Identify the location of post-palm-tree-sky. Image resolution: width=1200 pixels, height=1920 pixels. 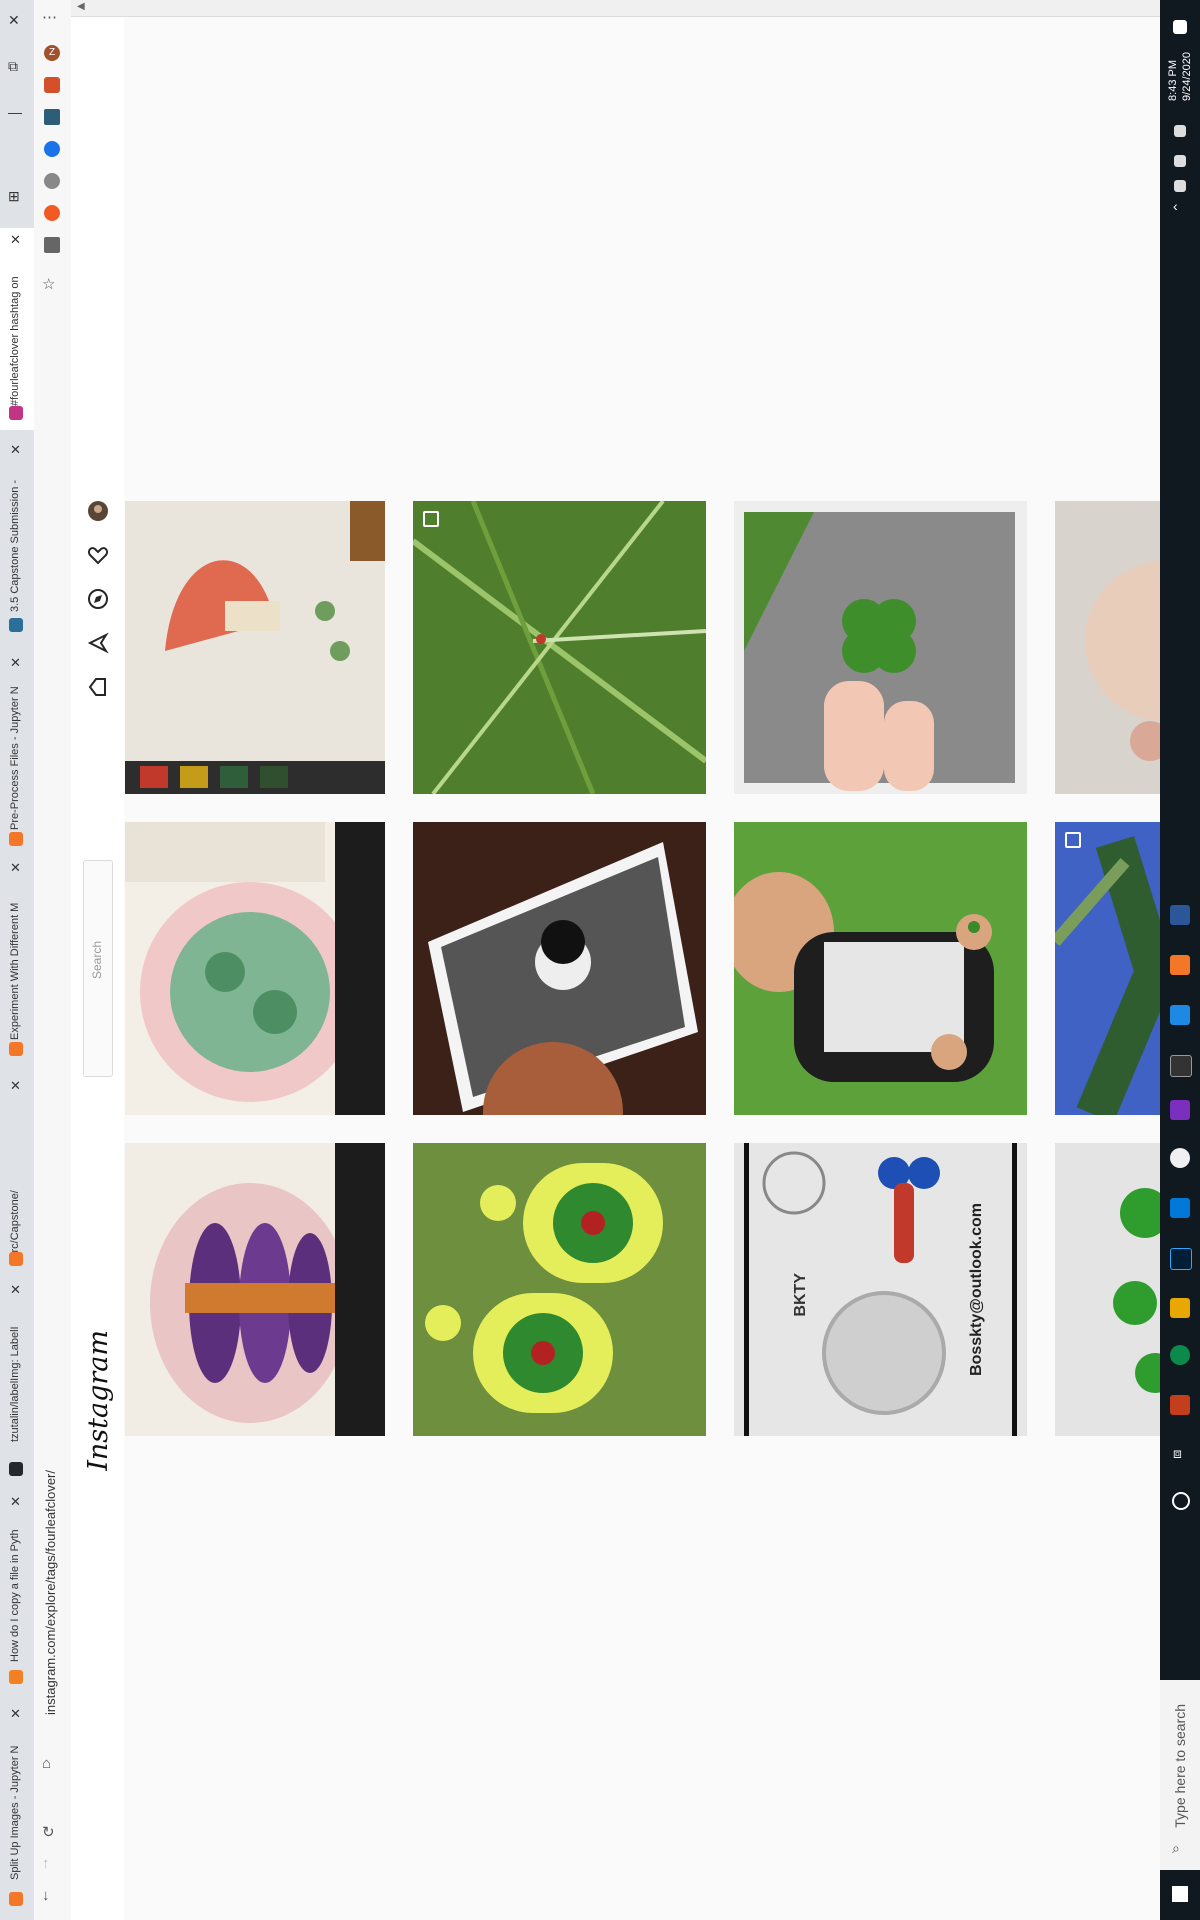
(1107, 968).